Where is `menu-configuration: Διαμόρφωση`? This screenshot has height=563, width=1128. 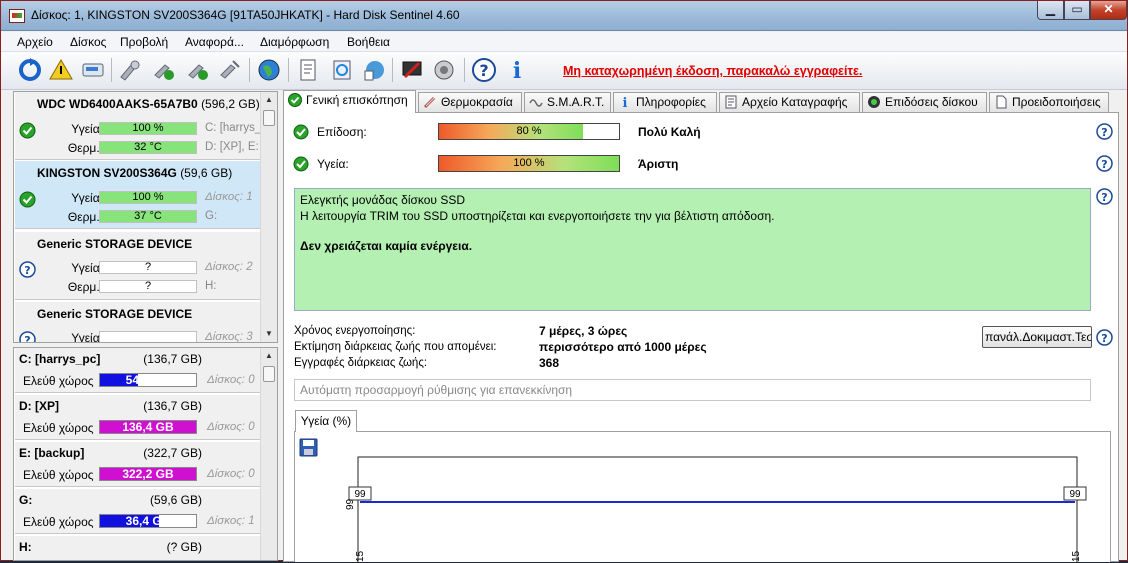 menu-configuration: Διαμόρφωση is located at coordinates (294, 42).